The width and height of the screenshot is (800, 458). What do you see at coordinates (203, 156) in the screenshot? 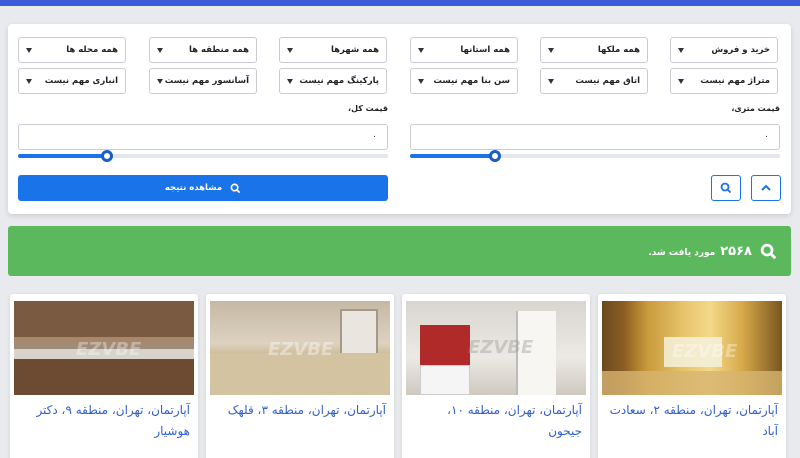
I see `price-total-slider` at bounding box center [203, 156].